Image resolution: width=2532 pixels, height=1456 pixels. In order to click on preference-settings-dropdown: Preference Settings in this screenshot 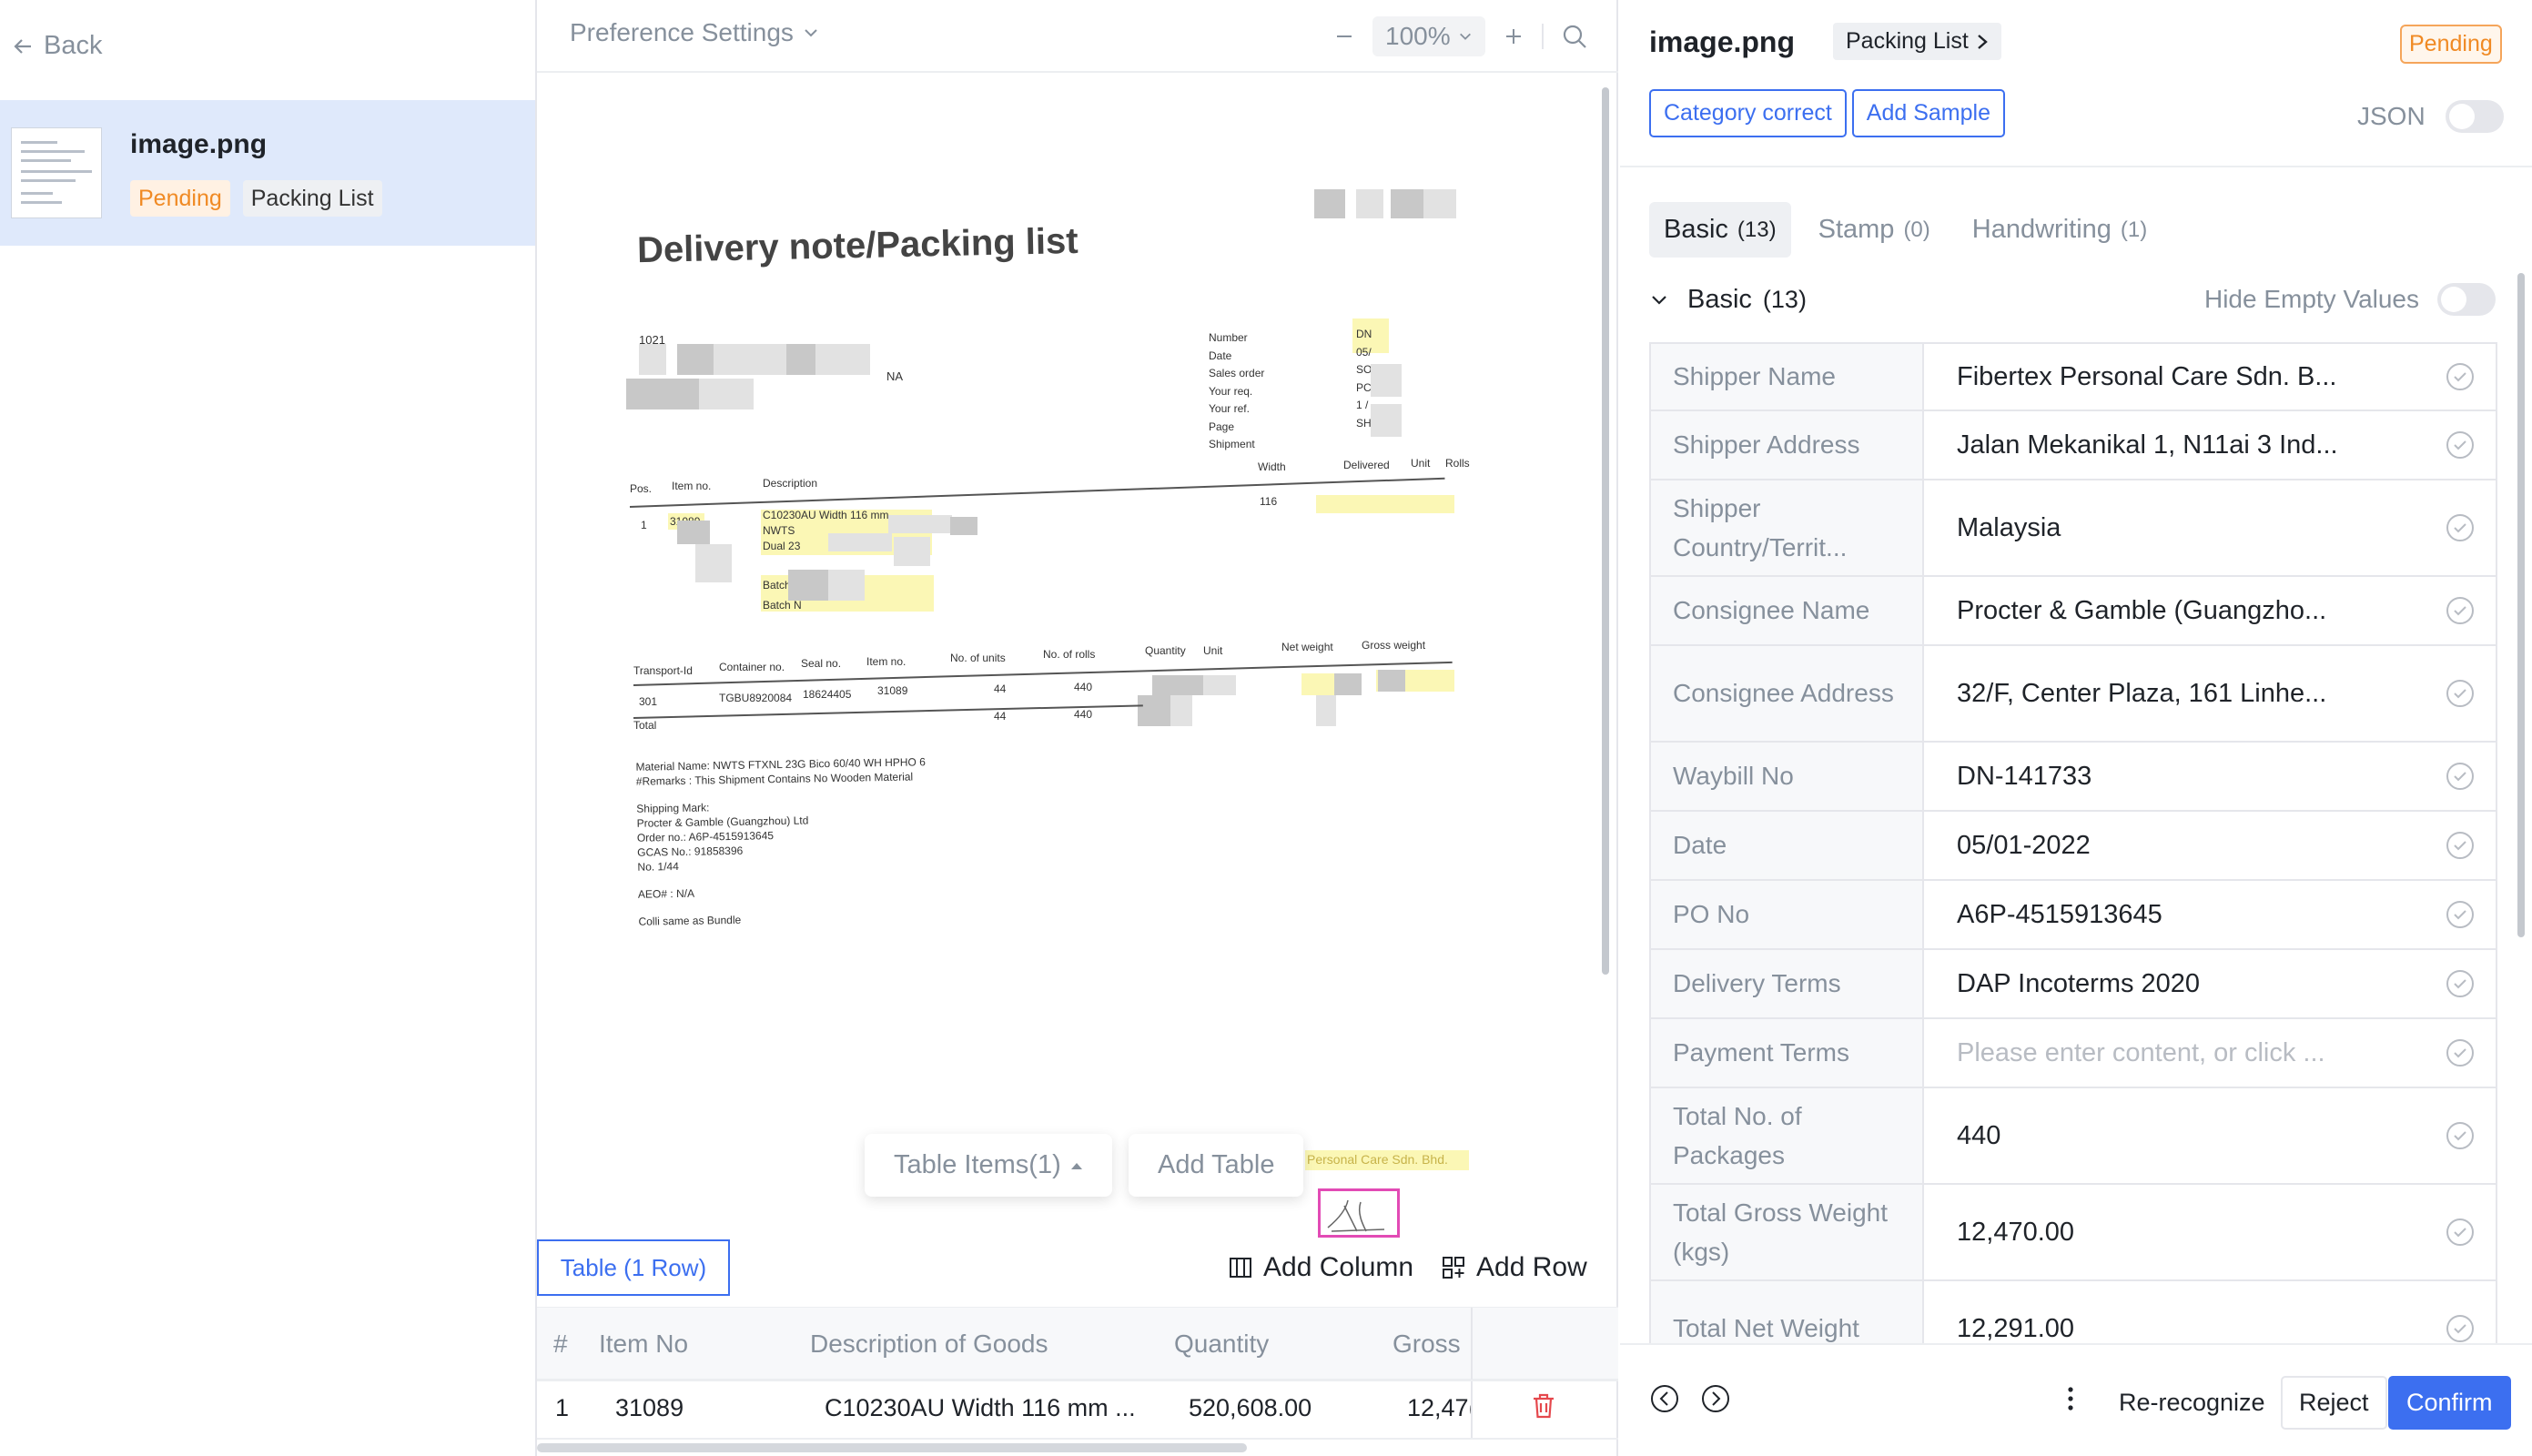, I will do `click(694, 32)`.